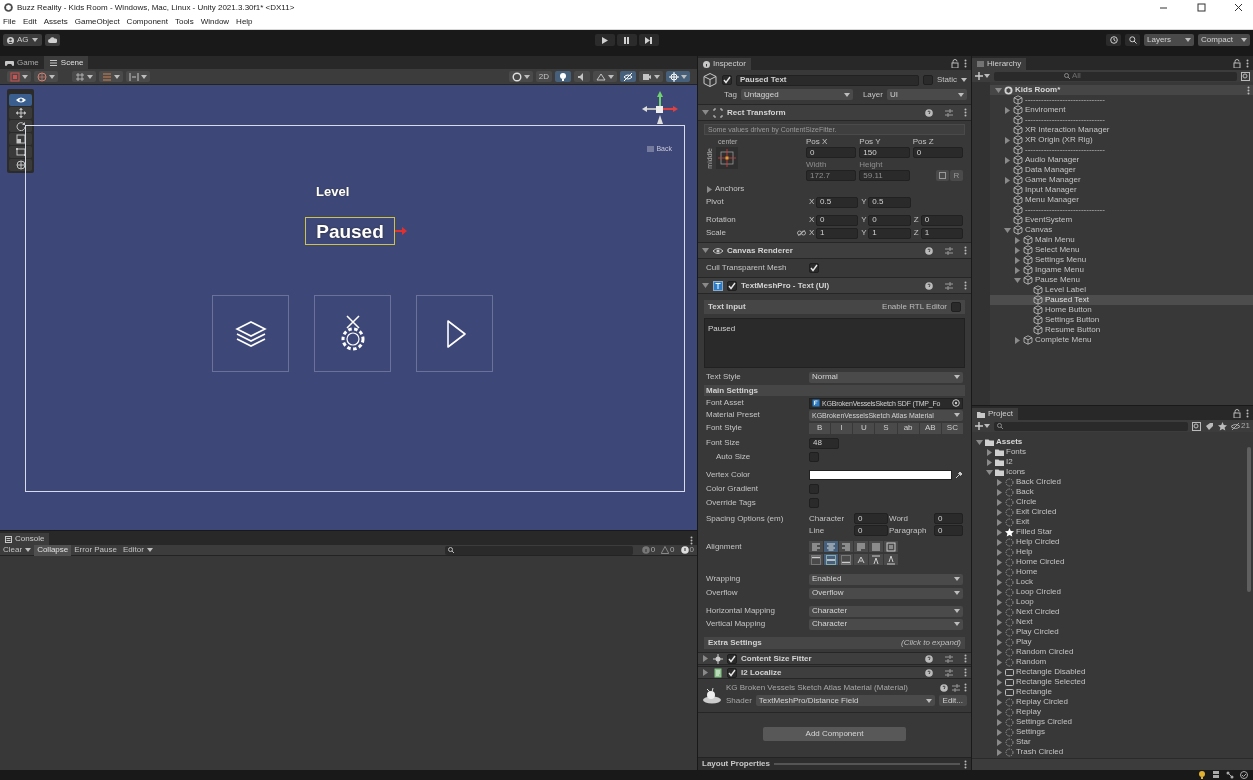 This screenshot has height=780, width=1253. Describe the element at coordinates (1109, 592) in the screenshot. I see `project-item: Loop Circled` at that location.